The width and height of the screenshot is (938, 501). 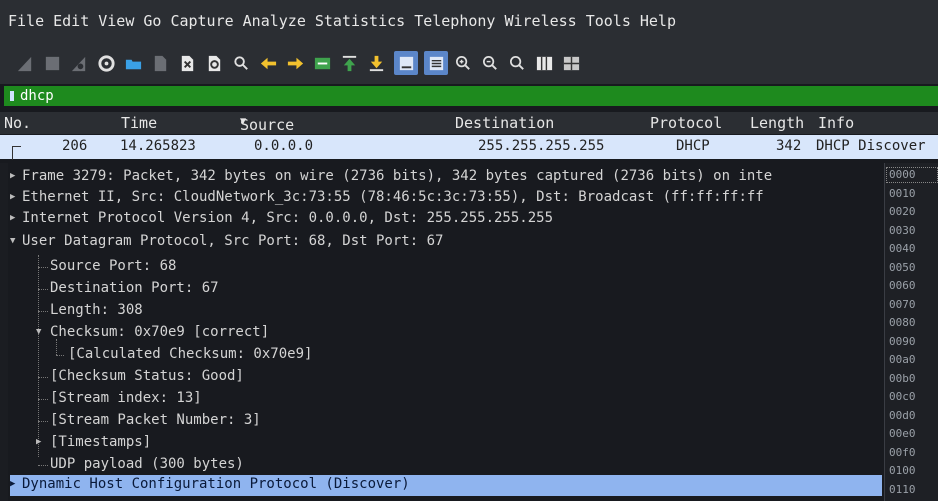 What do you see at coordinates (658, 21) in the screenshot?
I see `menu-help: Help` at bounding box center [658, 21].